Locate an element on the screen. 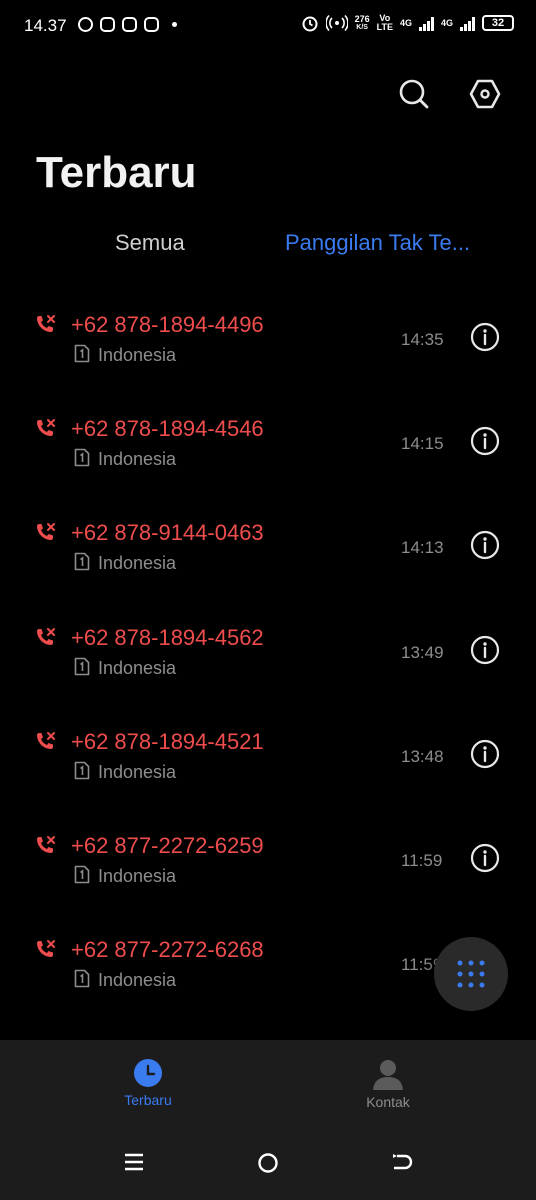 The width and height of the screenshot is (536, 1200). caller-number: +62 877-2272-6268 is located at coordinates (167, 950).